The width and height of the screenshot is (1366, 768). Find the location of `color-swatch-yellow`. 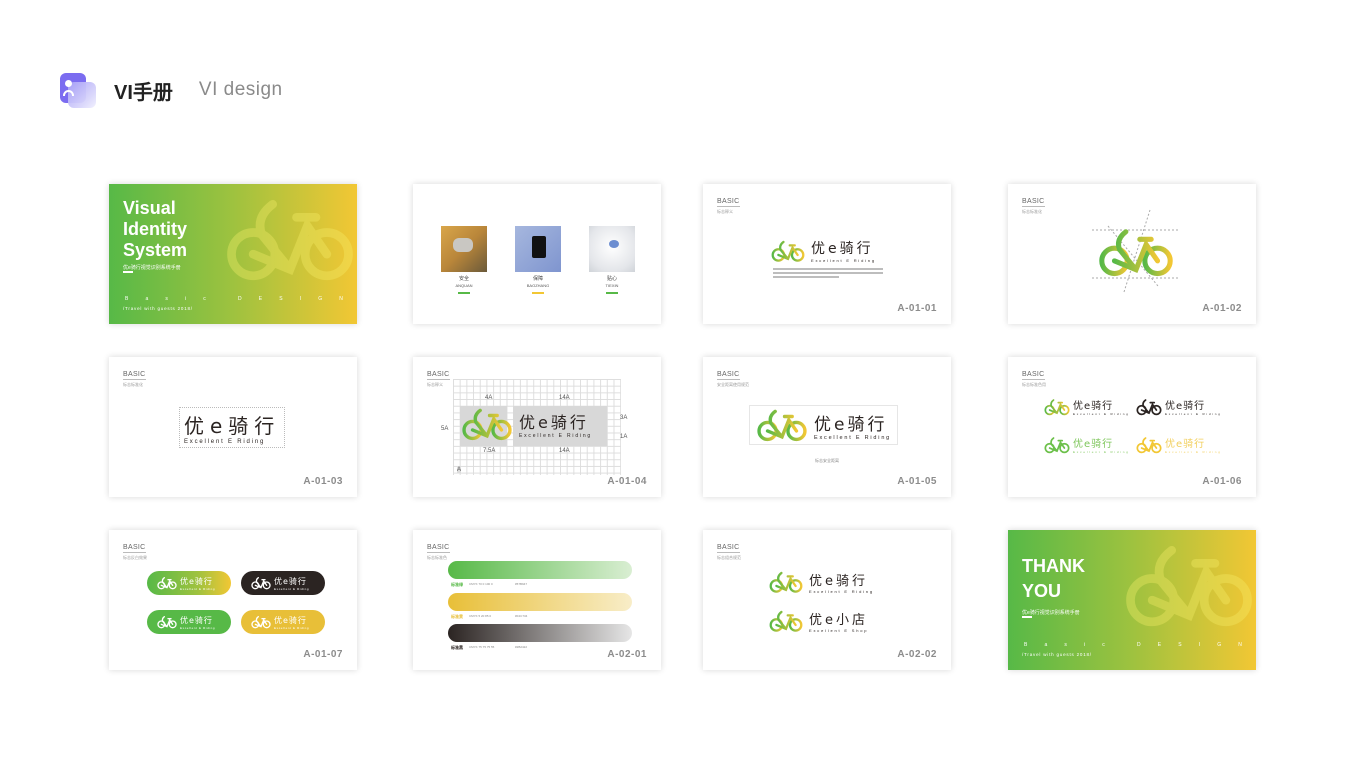

color-swatch-yellow is located at coordinates (540, 602).